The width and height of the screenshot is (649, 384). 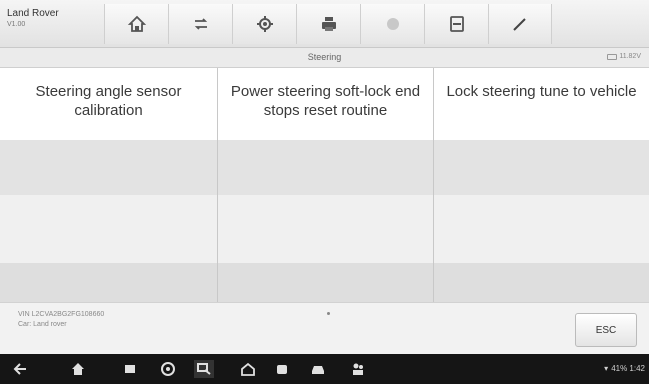 What do you see at coordinates (33, 13) in the screenshot?
I see `brand-name: Land Rover` at bounding box center [33, 13].